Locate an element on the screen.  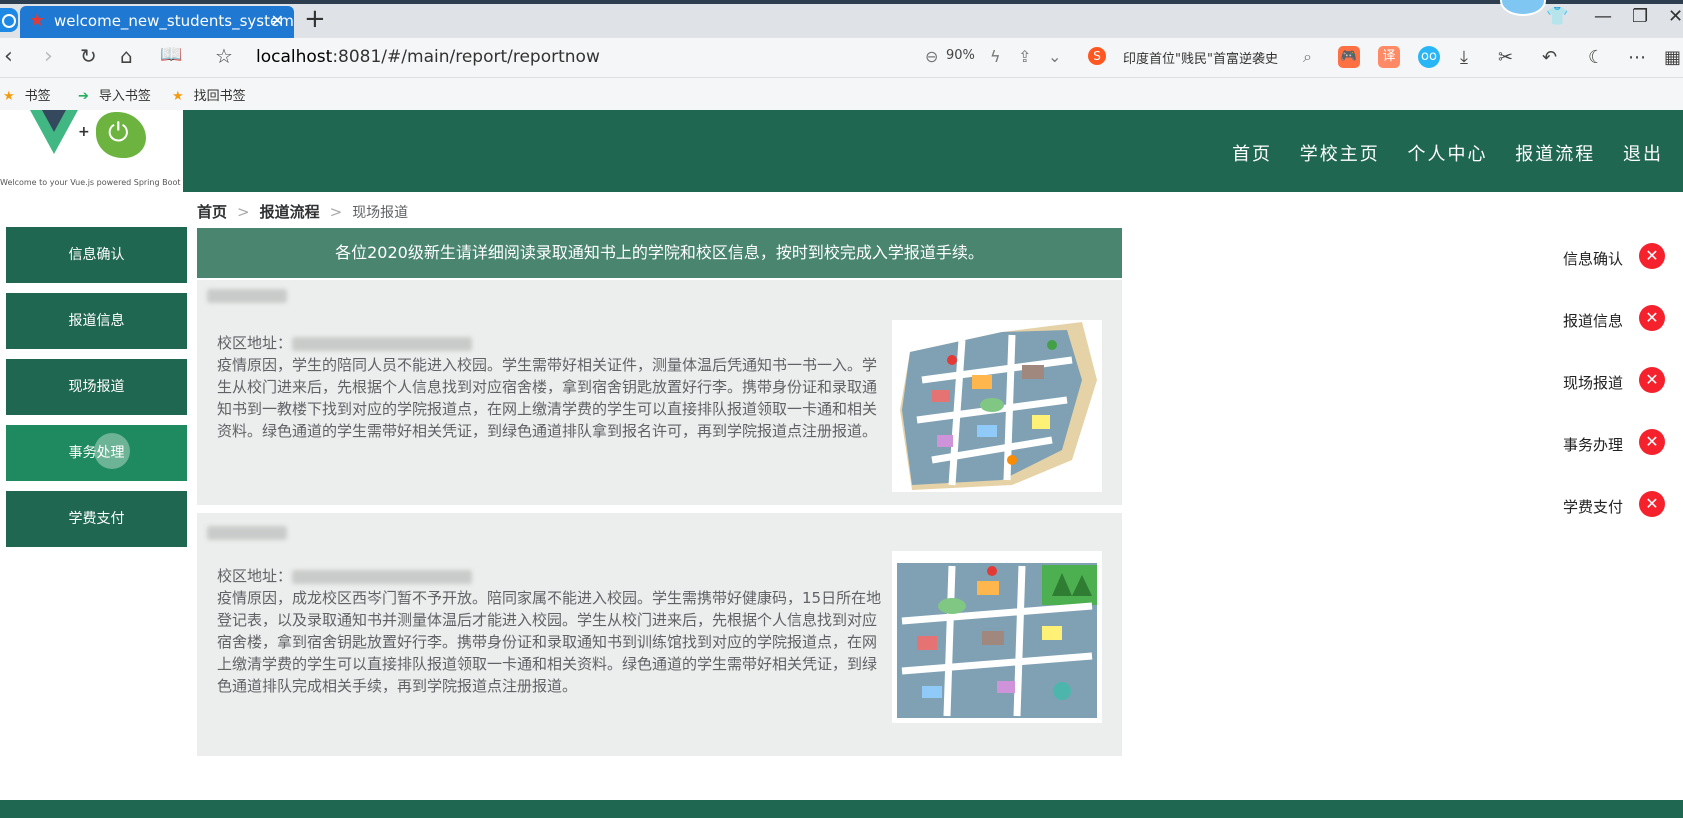
click-ripple is located at coordinates (112, 451).